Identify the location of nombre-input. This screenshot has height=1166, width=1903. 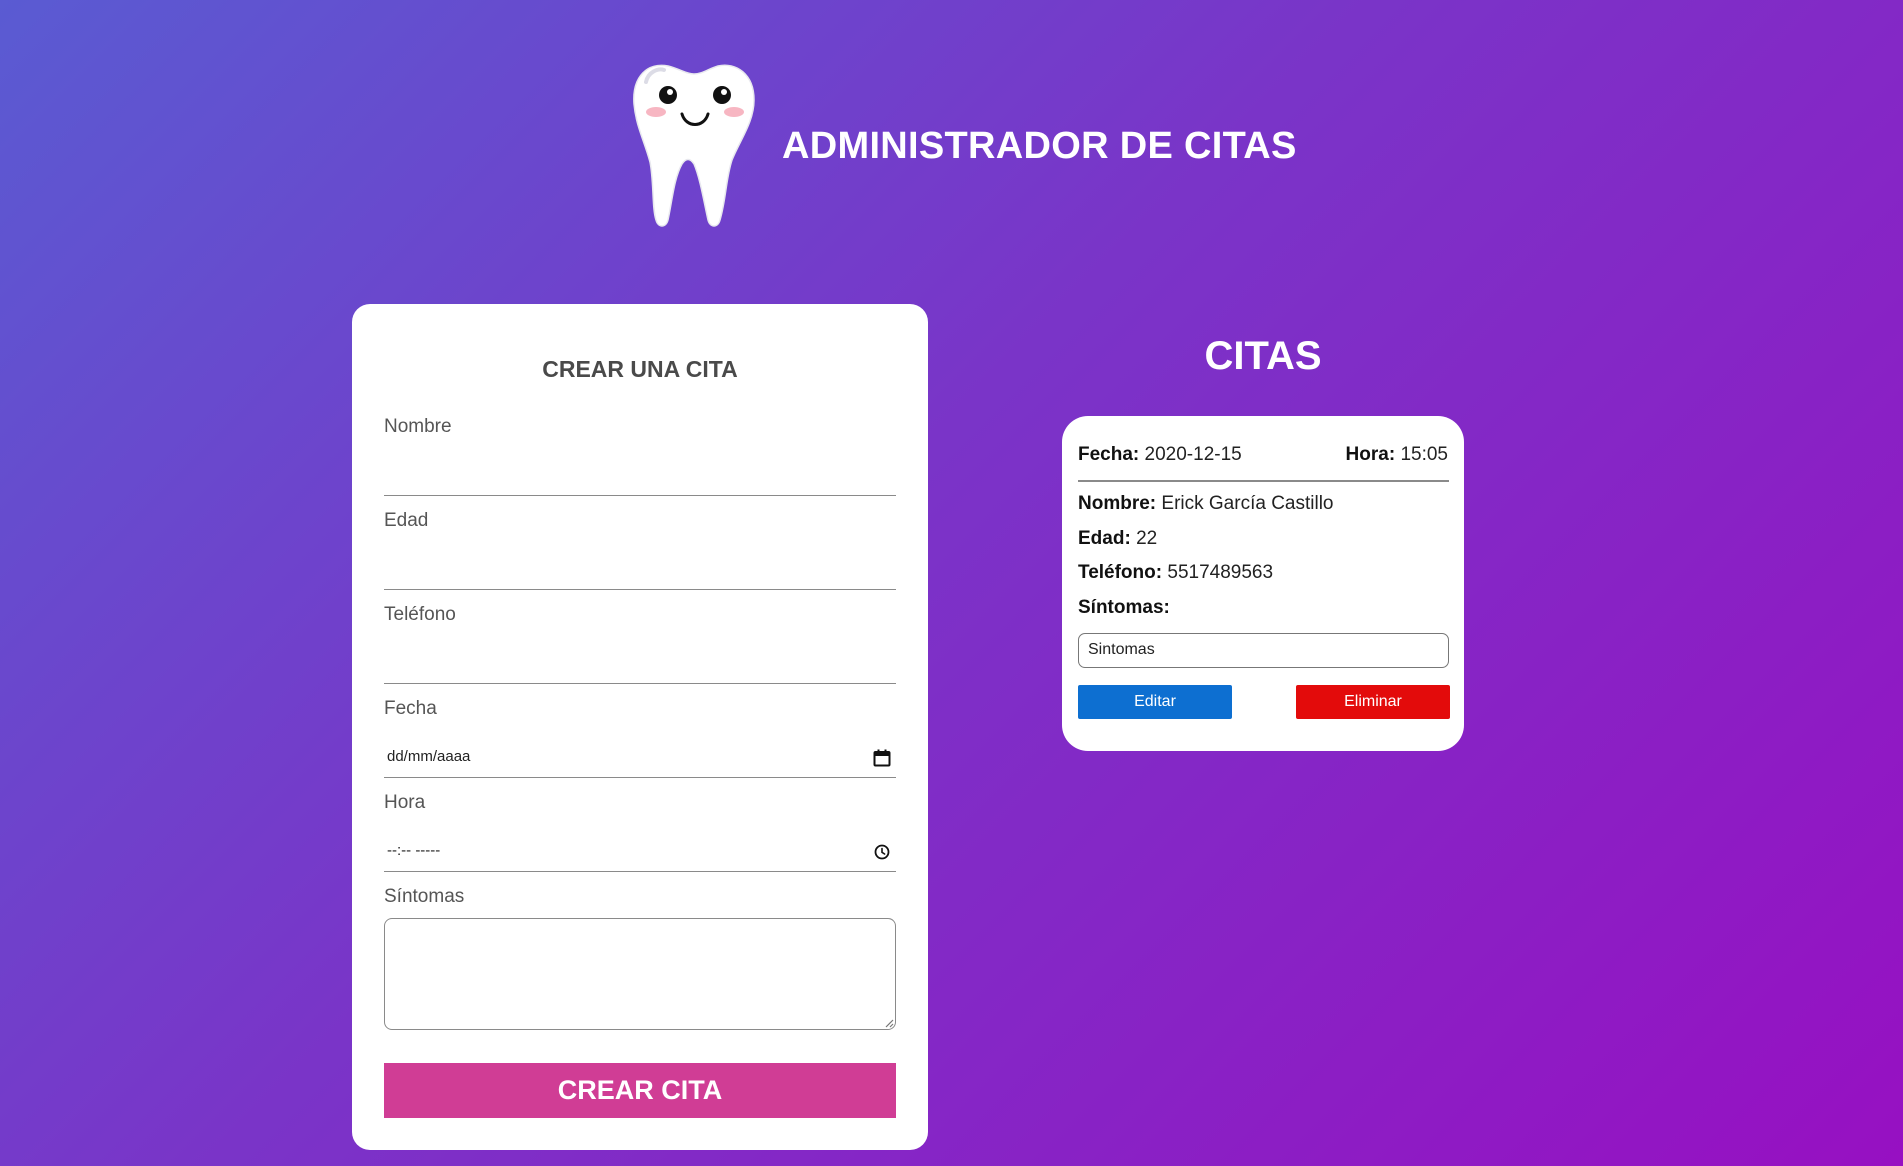
(640, 479).